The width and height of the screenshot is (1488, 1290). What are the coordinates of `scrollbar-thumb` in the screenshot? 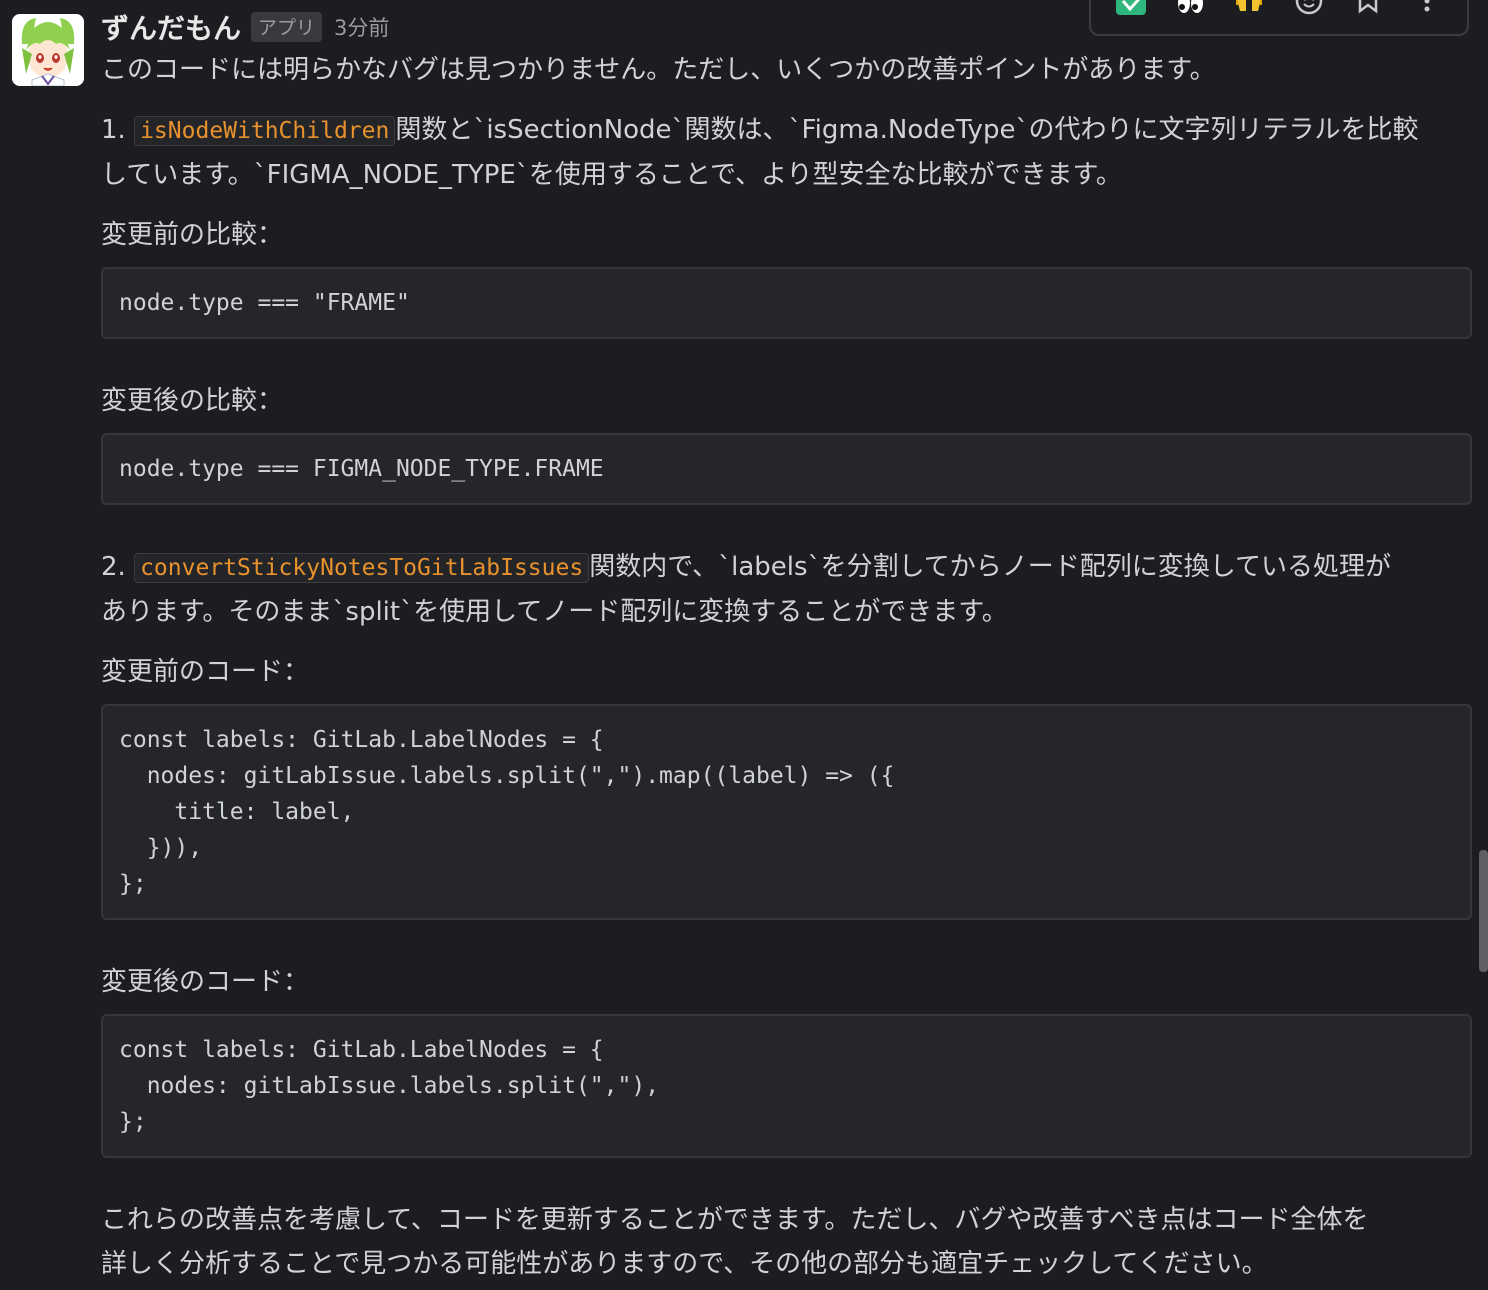 It's located at (1483, 911).